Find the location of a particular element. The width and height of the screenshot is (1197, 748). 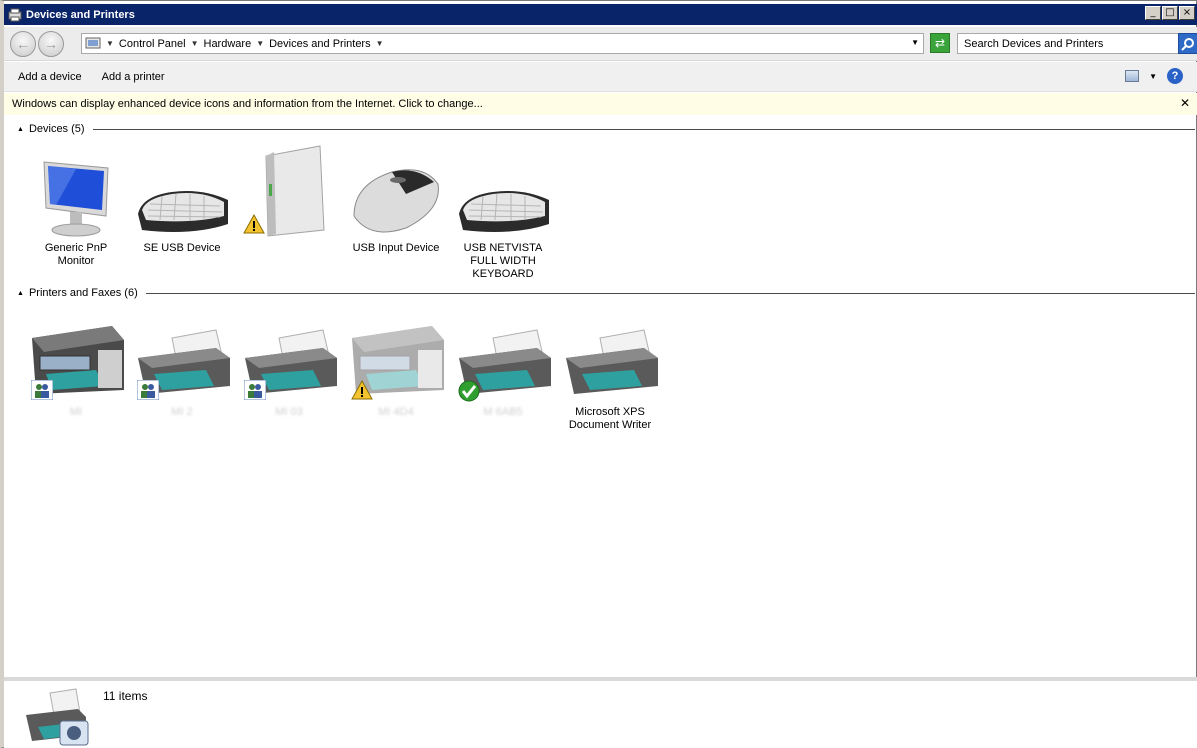

device-tile-generic-pnp-monitor: Generic PnP Monitor is located at coordinates (76, 206).